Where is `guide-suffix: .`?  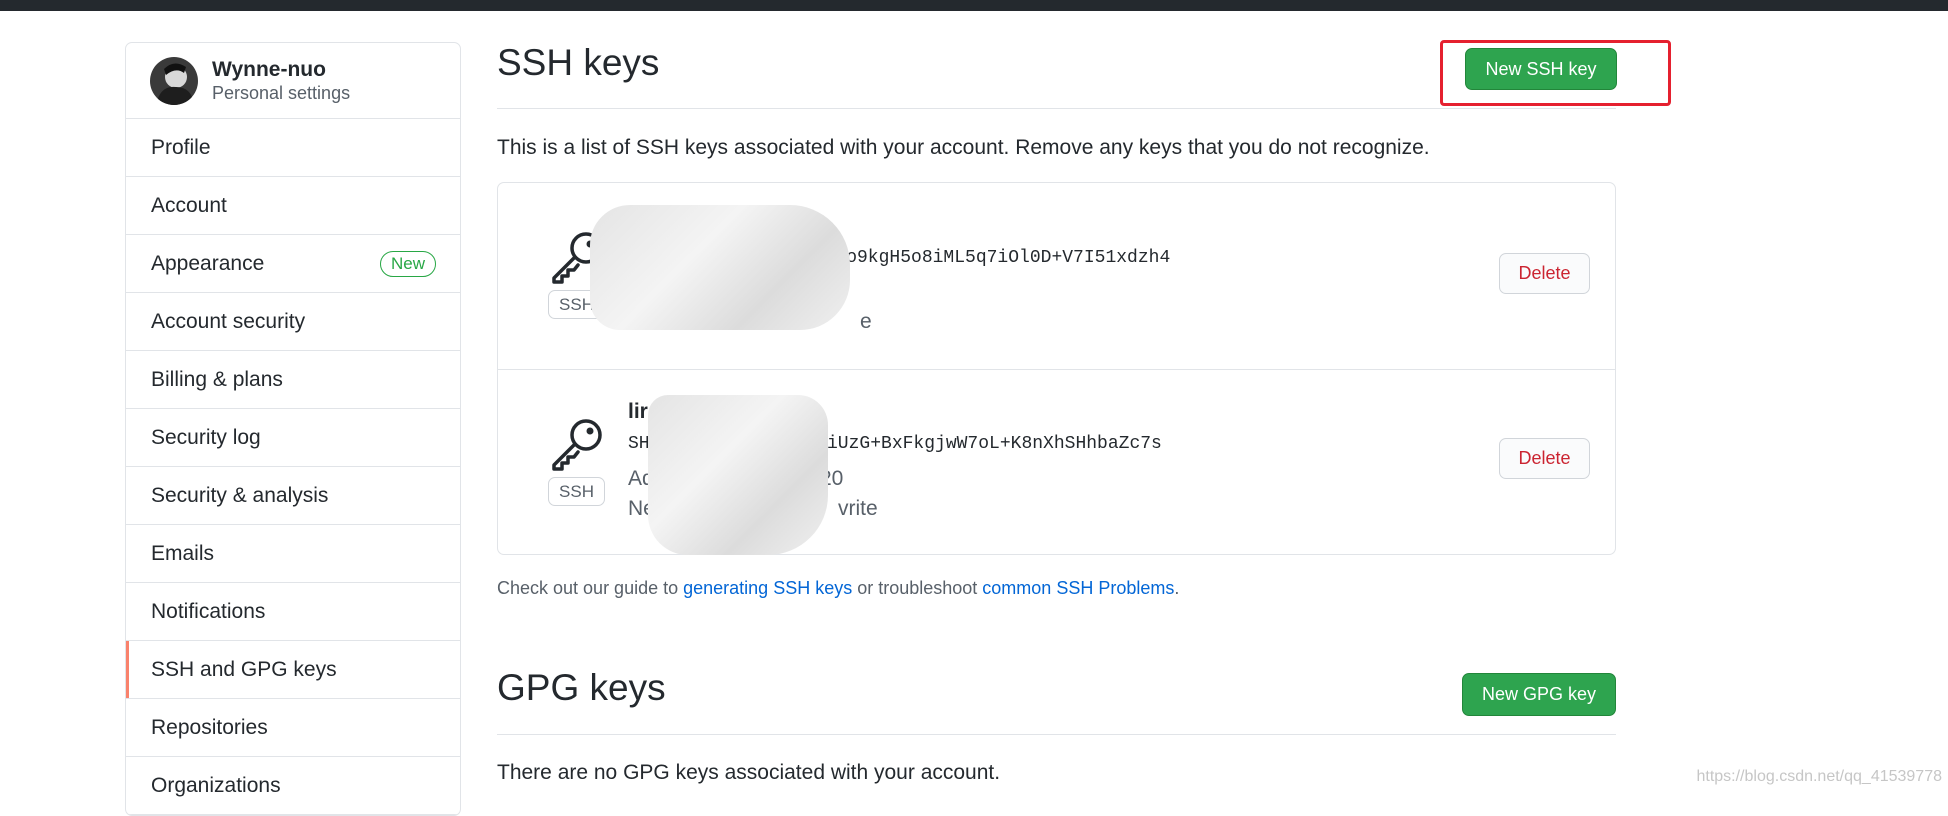 guide-suffix: . is located at coordinates (1176, 588).